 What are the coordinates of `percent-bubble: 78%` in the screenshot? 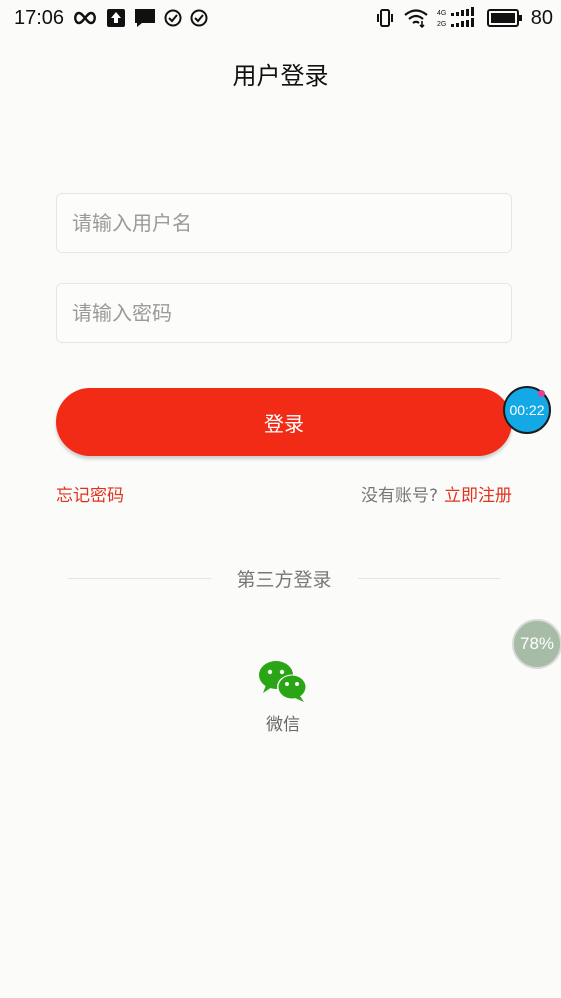 It's located at (536, 644).